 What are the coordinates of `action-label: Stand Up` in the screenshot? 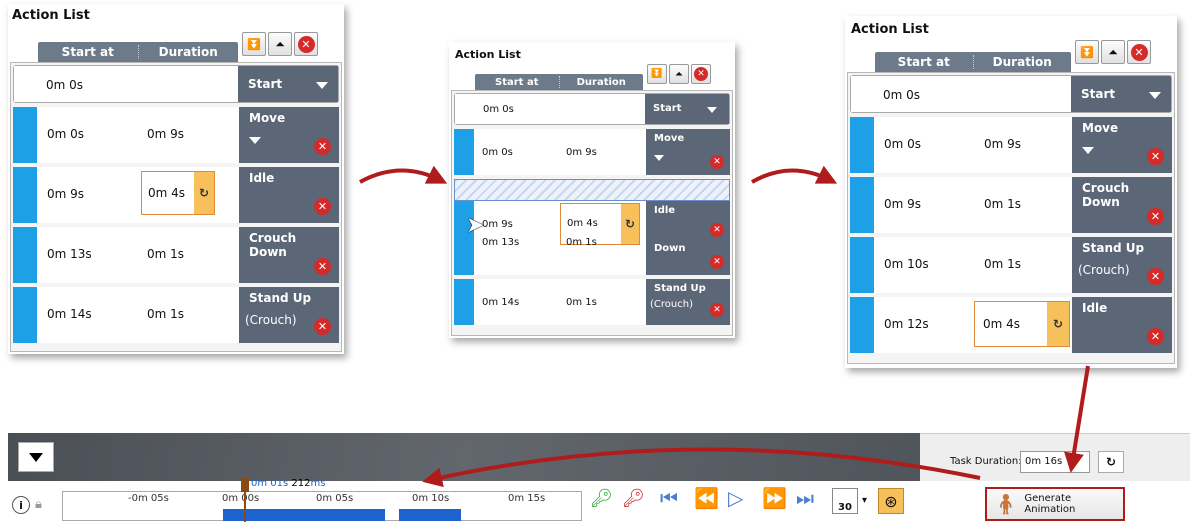 It's located at (680, 288).